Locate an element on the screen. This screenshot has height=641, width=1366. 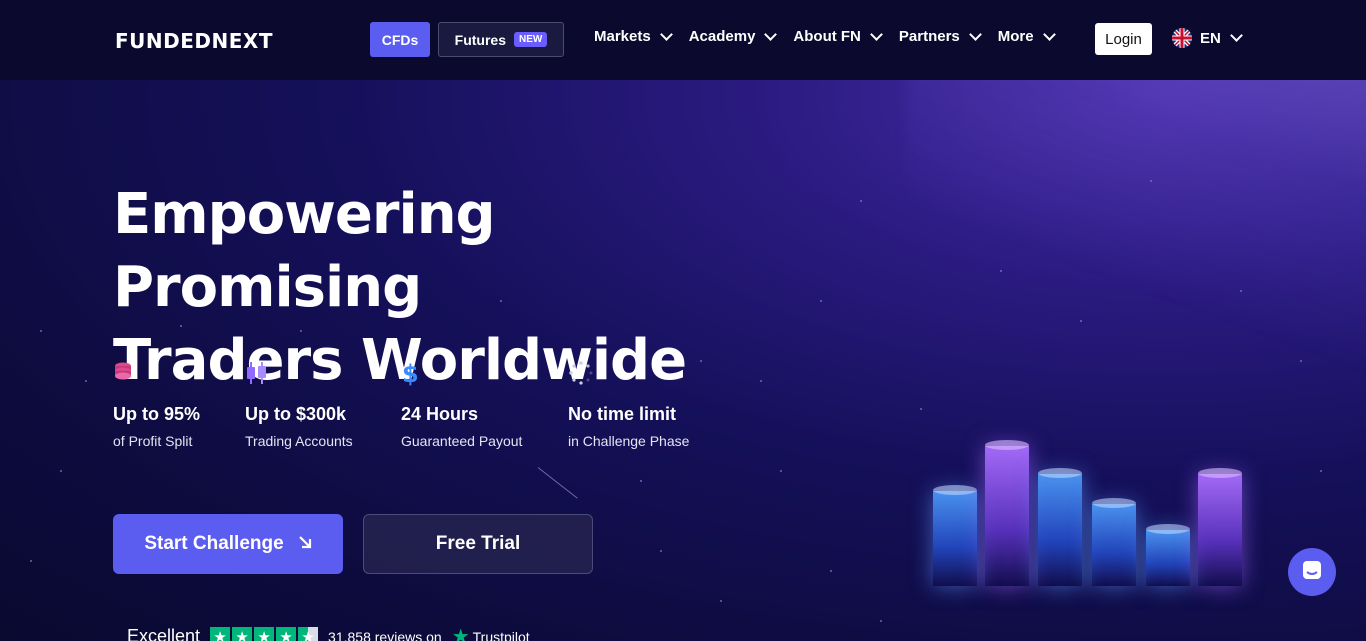
feature-title: No time limit is located at coordinates (622, 414).